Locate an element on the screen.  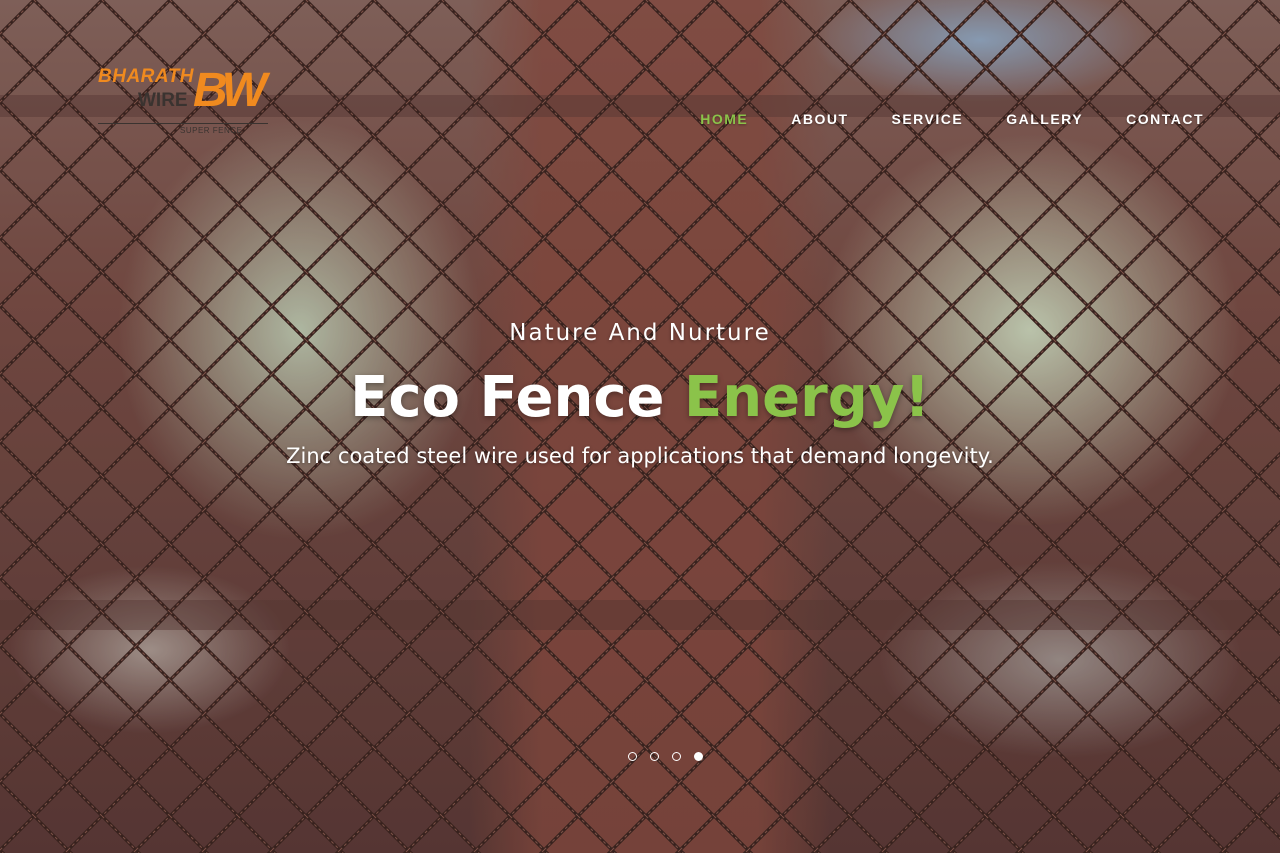
nav-item-service: SERVICE is located at coordinates (928, 119).